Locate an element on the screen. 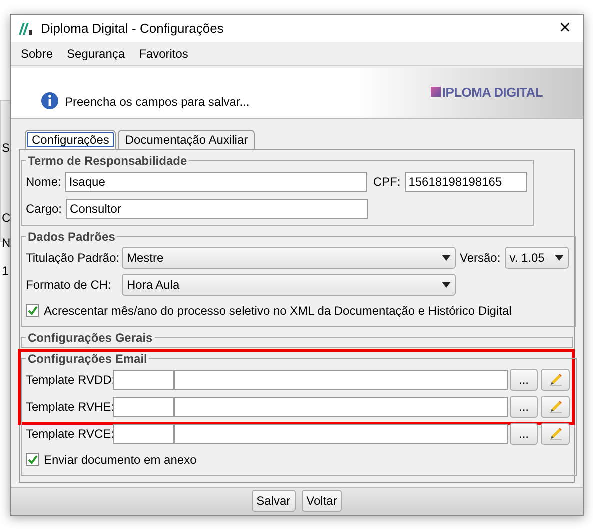 The height and width of the screenshot is (529, 593). field-label: Template RVHE: is located at coordinates (69, 407).